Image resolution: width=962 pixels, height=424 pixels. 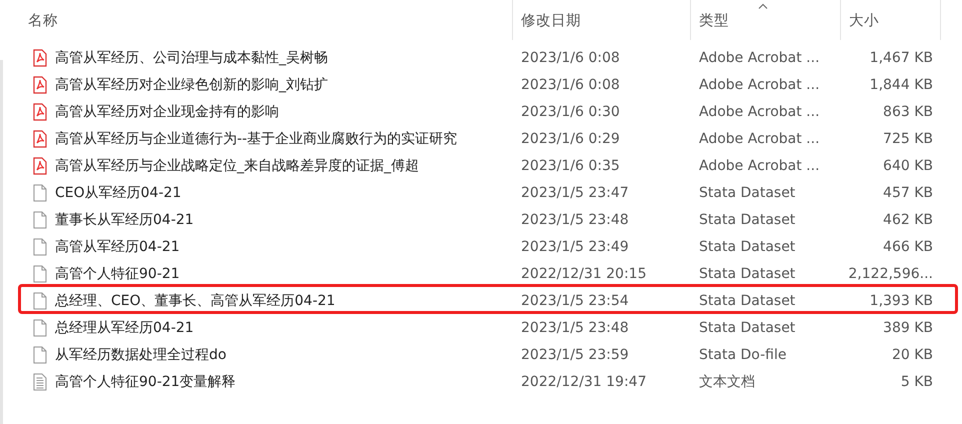 What do you see at coordinates (117, 247) in the screenshot?
I see `file-name: 高管从军经历04-21` at bounding box center [117, 247].